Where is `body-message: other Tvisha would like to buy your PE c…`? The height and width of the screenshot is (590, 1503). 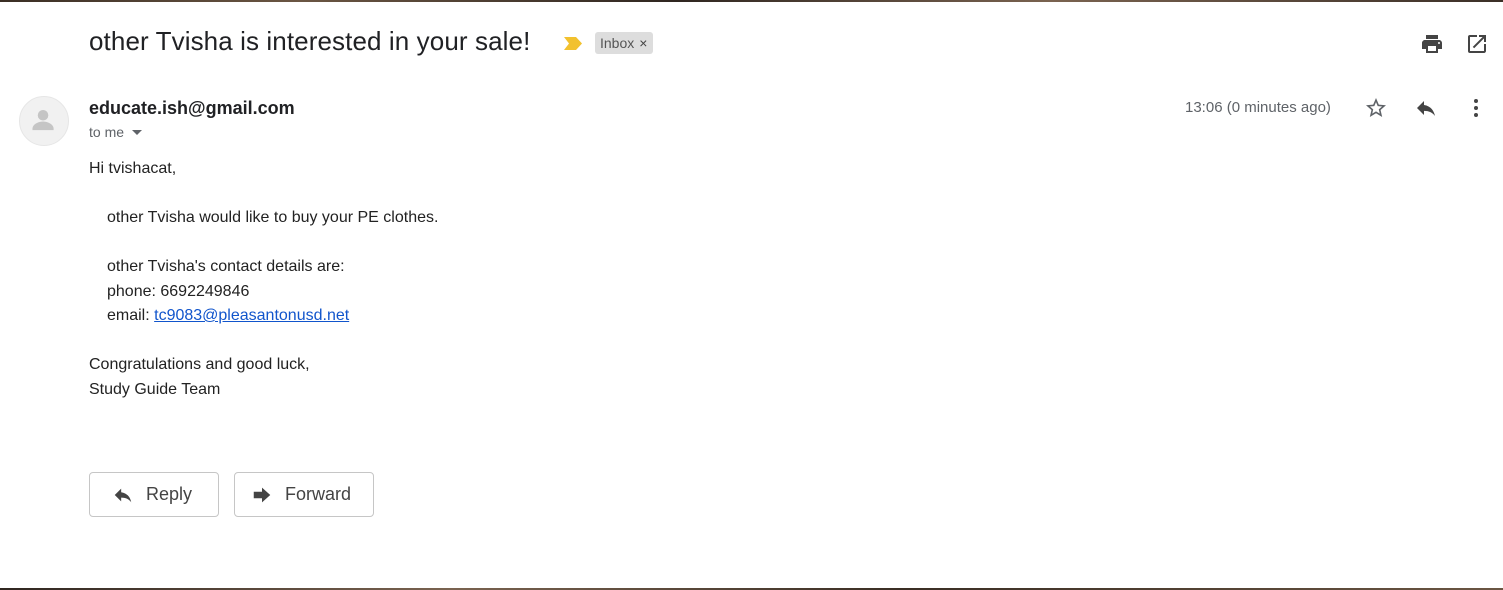
body-message: other Tvisha would like to buy your PE c… is located at coordinates (273, 217).